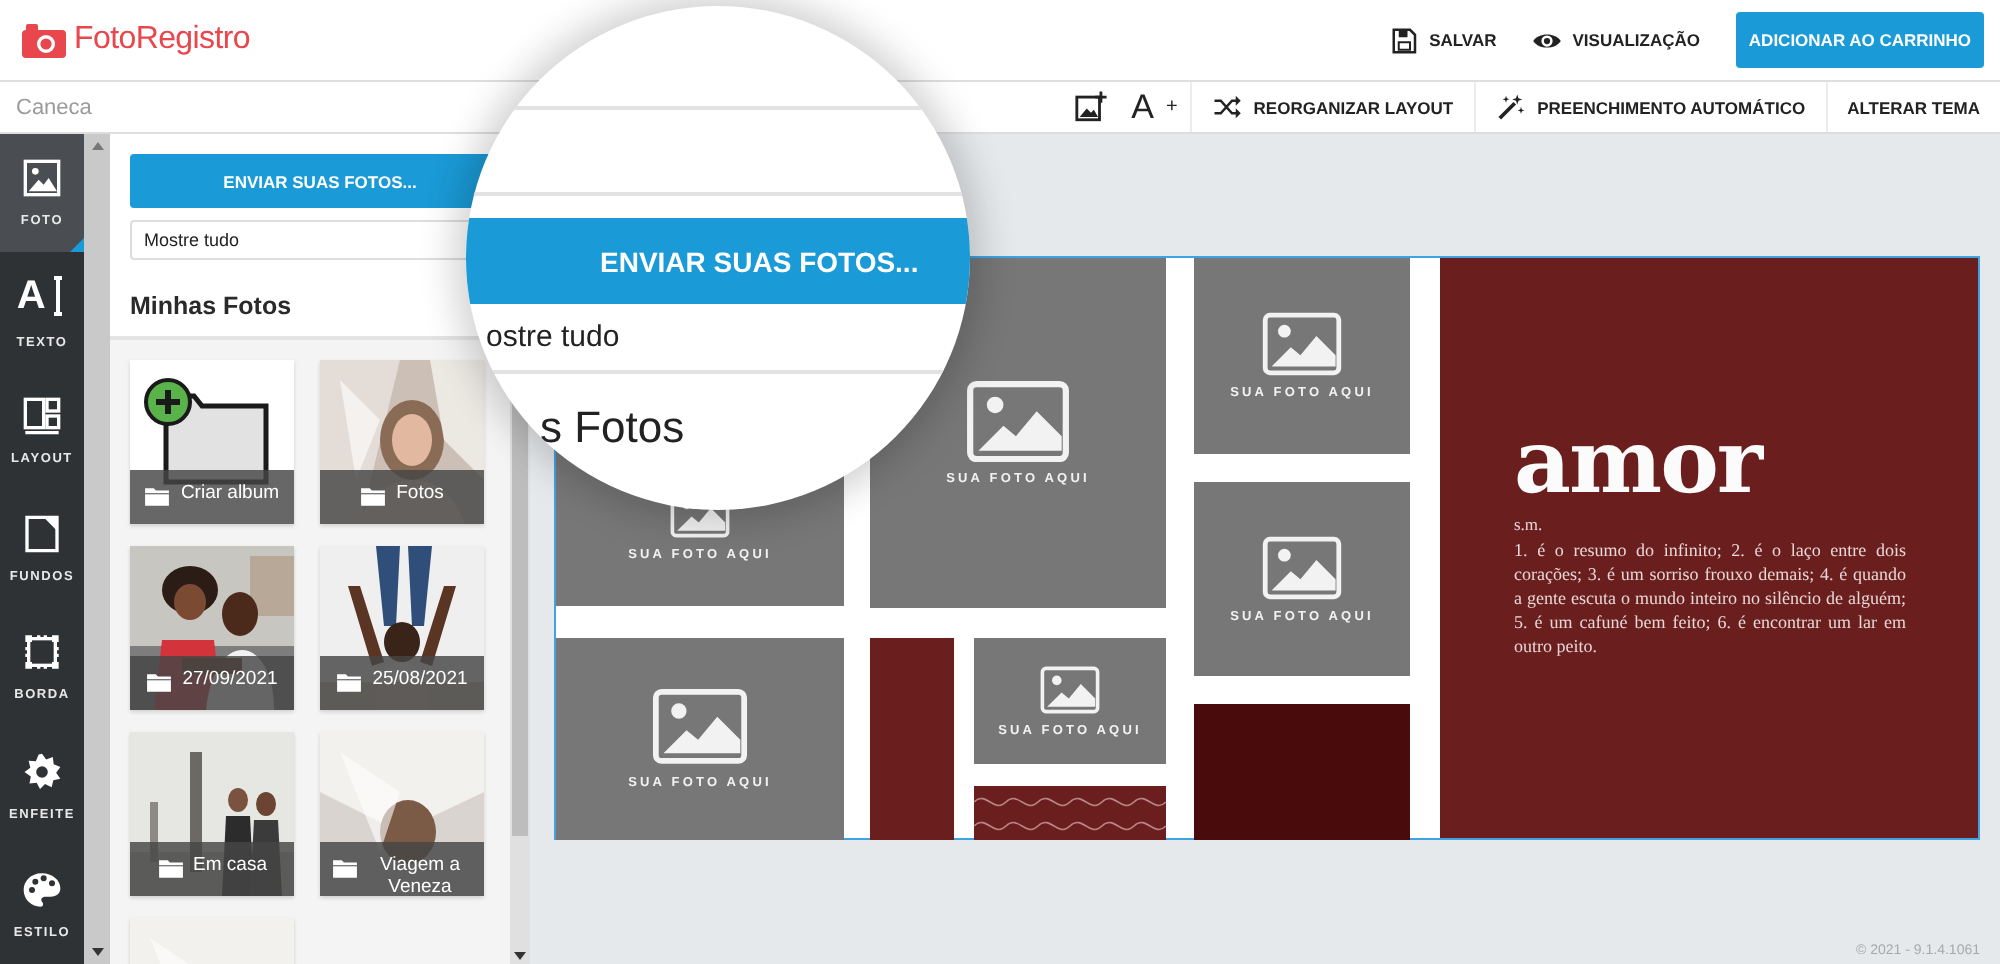 Image resolution: width=2000 pixels, height=964 pixels. I want to click on album-tile: Fotos, so click(402, 442).